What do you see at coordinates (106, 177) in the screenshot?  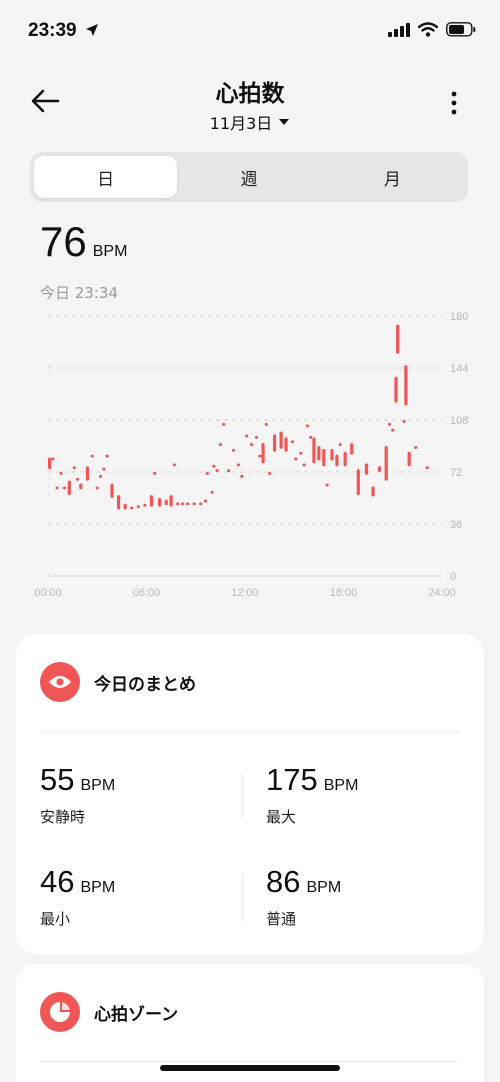 I see `tab-day: 日` at bounding box center [106, 177].